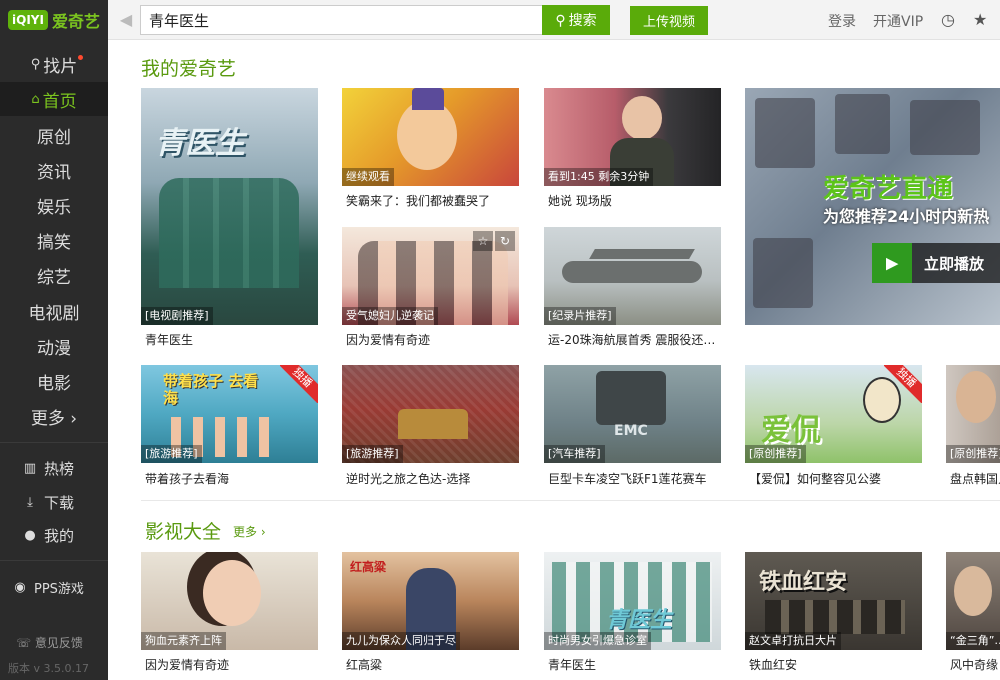  What do you see at coordinates (20, 587) in the screenshot?
I see `game-icon: ◉` at bounding box center [20, 587].